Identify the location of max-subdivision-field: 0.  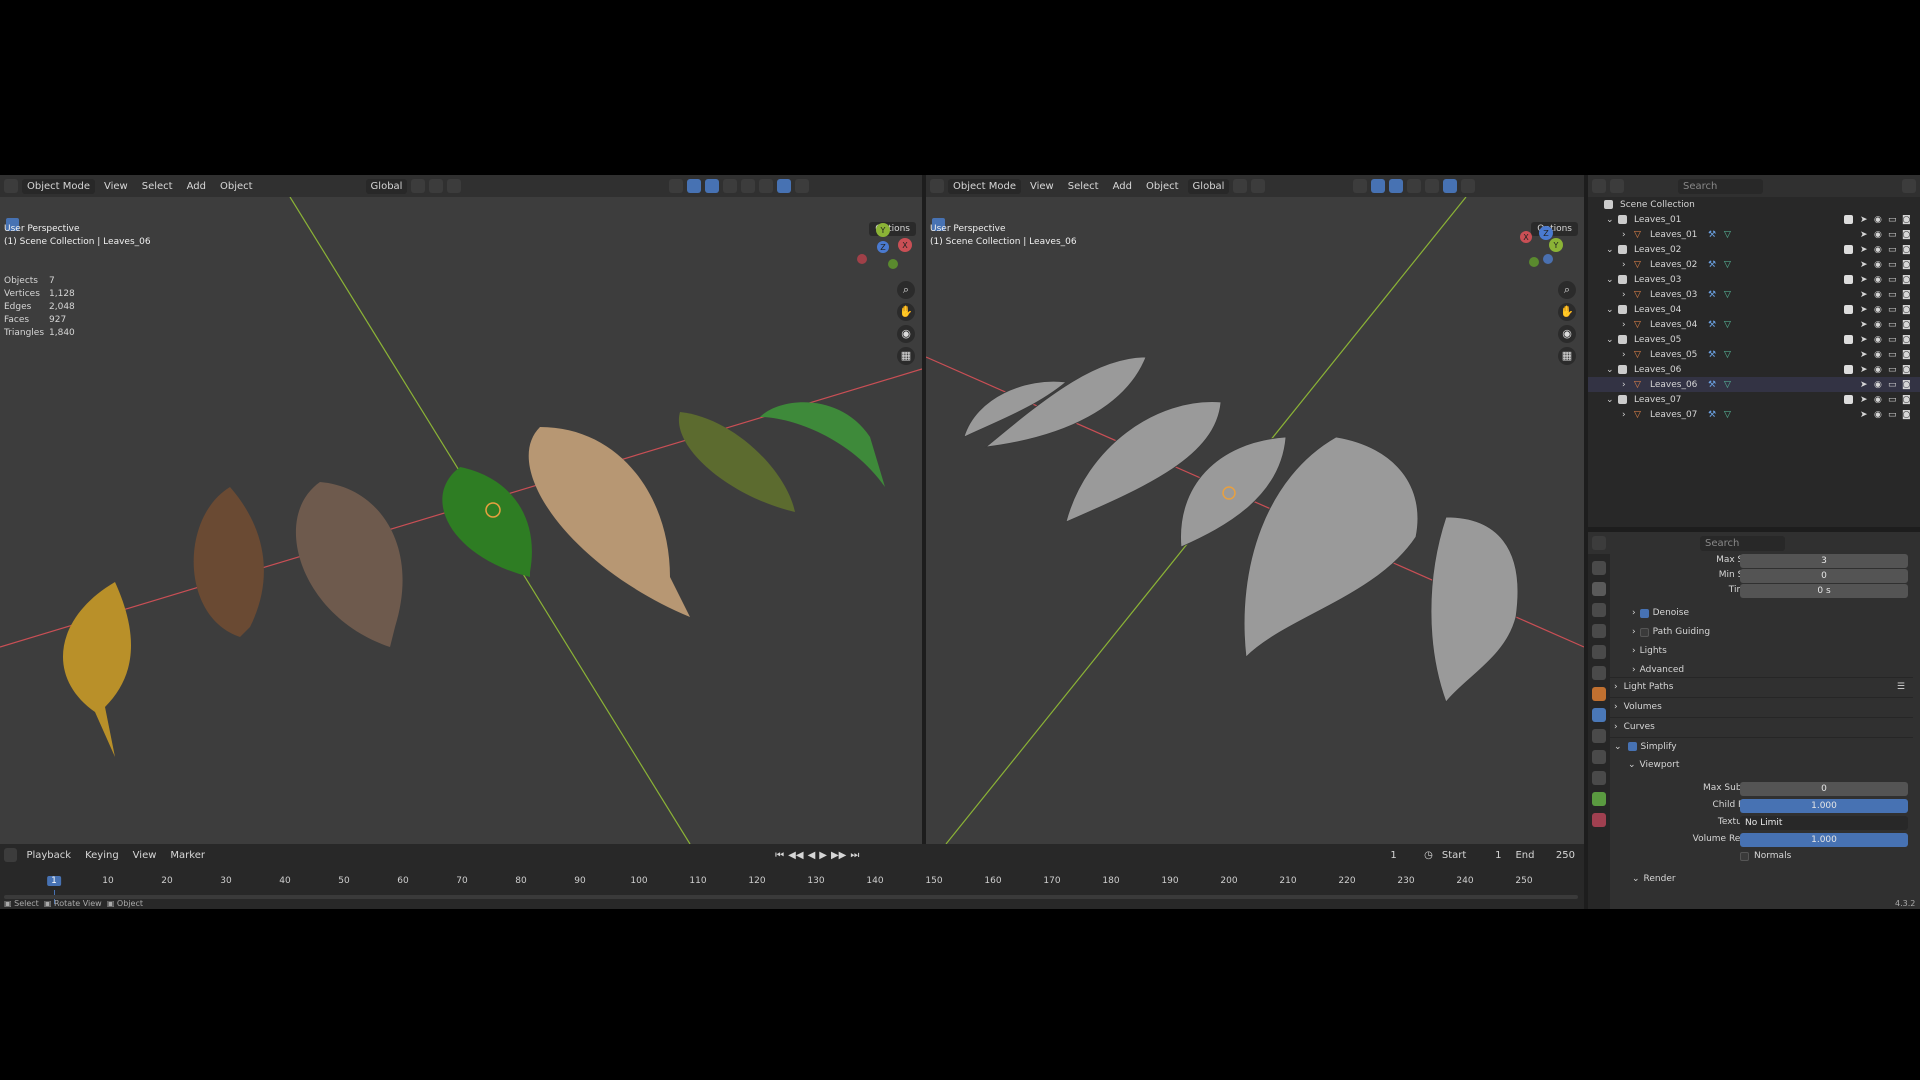
(1824, 789).